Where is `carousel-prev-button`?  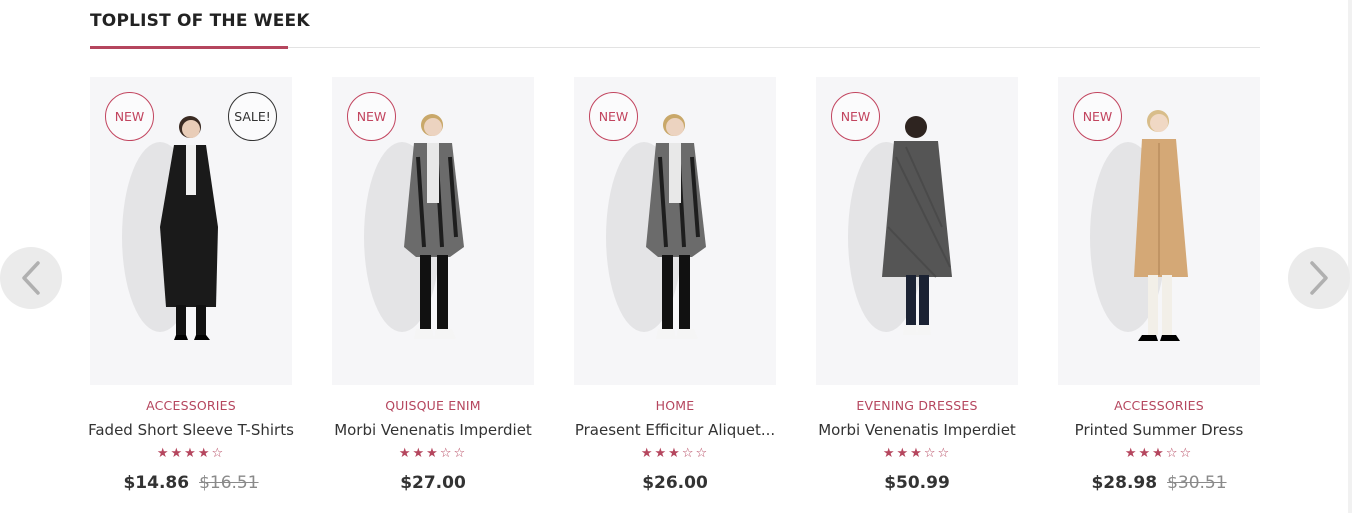
carousel-prev-button is located at coordinates (31, 278).